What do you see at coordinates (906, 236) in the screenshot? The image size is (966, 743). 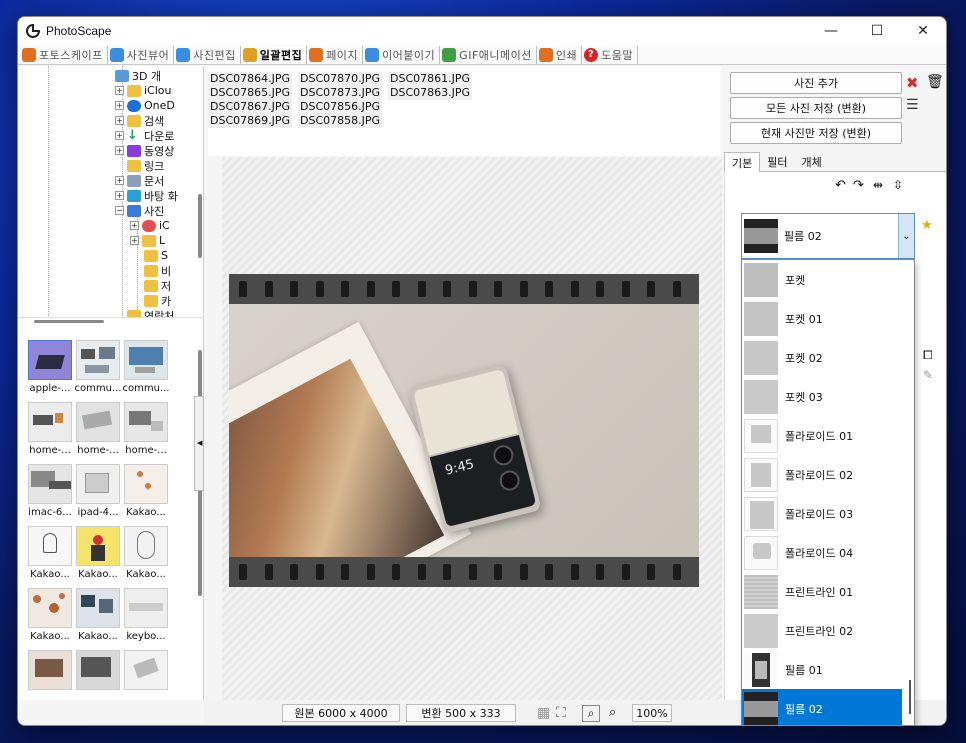 I see `chevron-down-icon: ⌄` at bounding box center [906, 236].